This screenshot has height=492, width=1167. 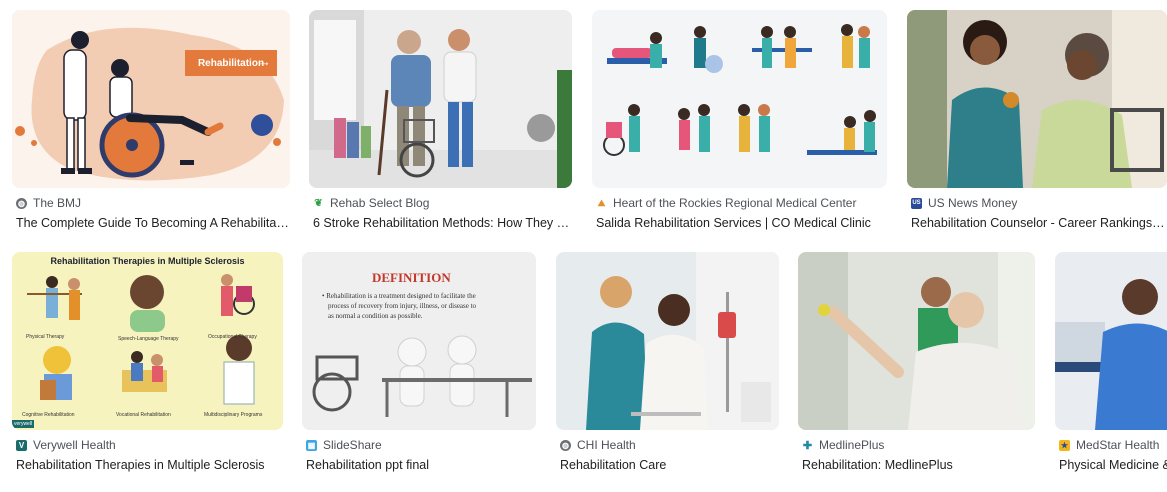 I want to click on image-label: Cognitive Rehabilitation, so click(x=48, y=415).